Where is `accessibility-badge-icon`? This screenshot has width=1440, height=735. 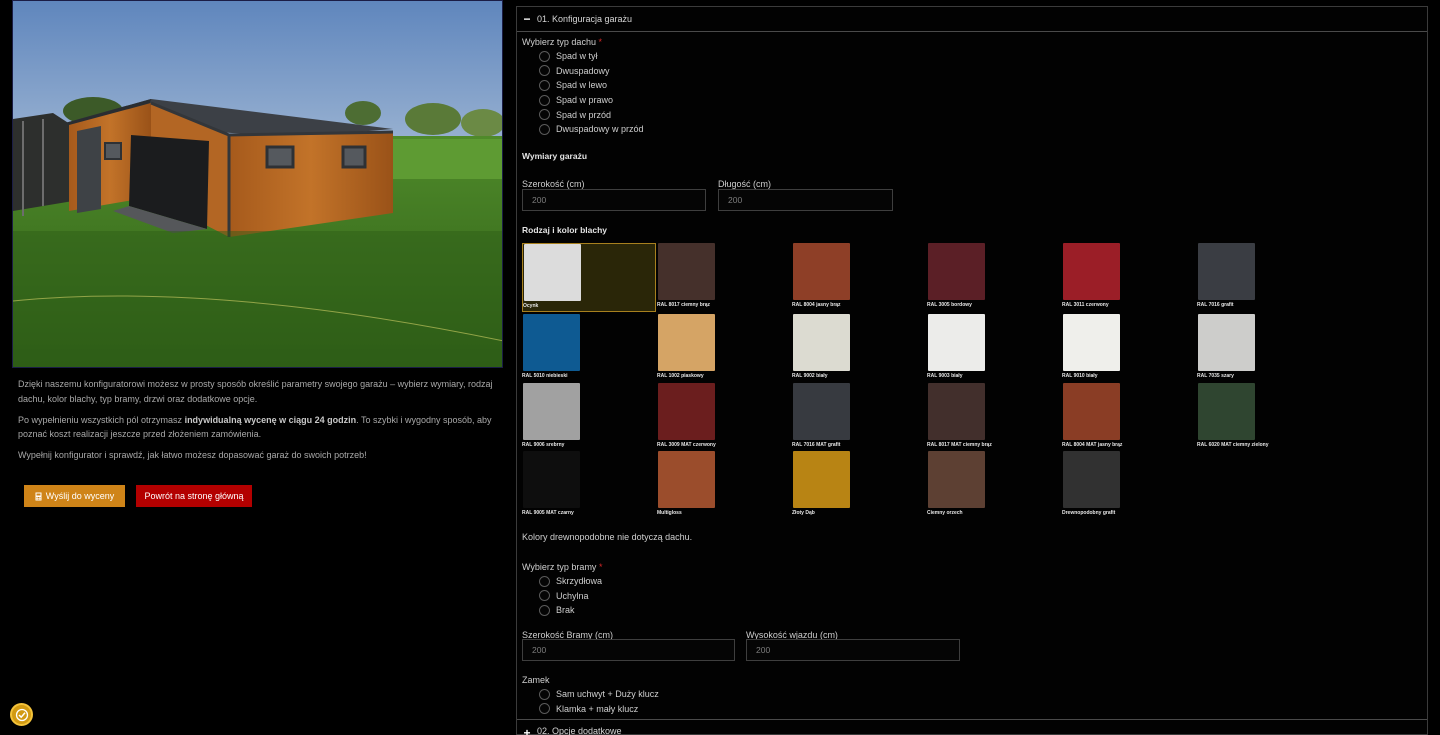 accessibility-badge-icon is located at coordinates (21, 714).